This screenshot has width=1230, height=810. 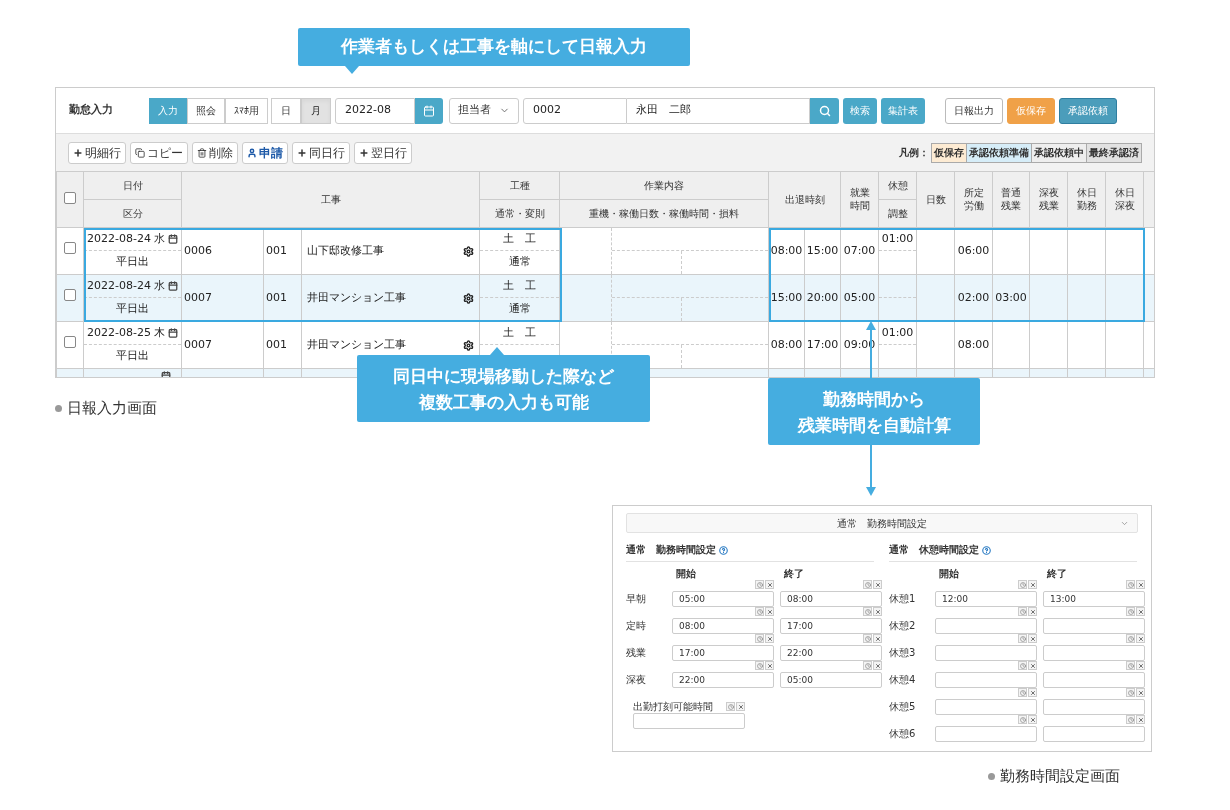 I want to click on mode-tab: ｽﾏﾎ用, so click(x=246, y=110).